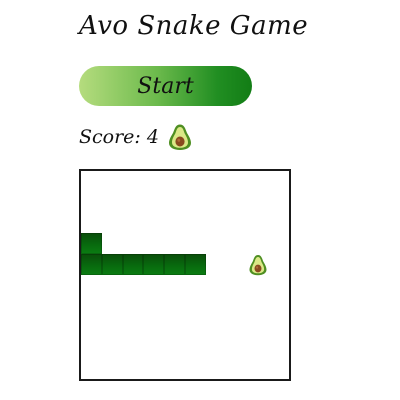  I want to click on score-label: Score:, so click(110, 137).